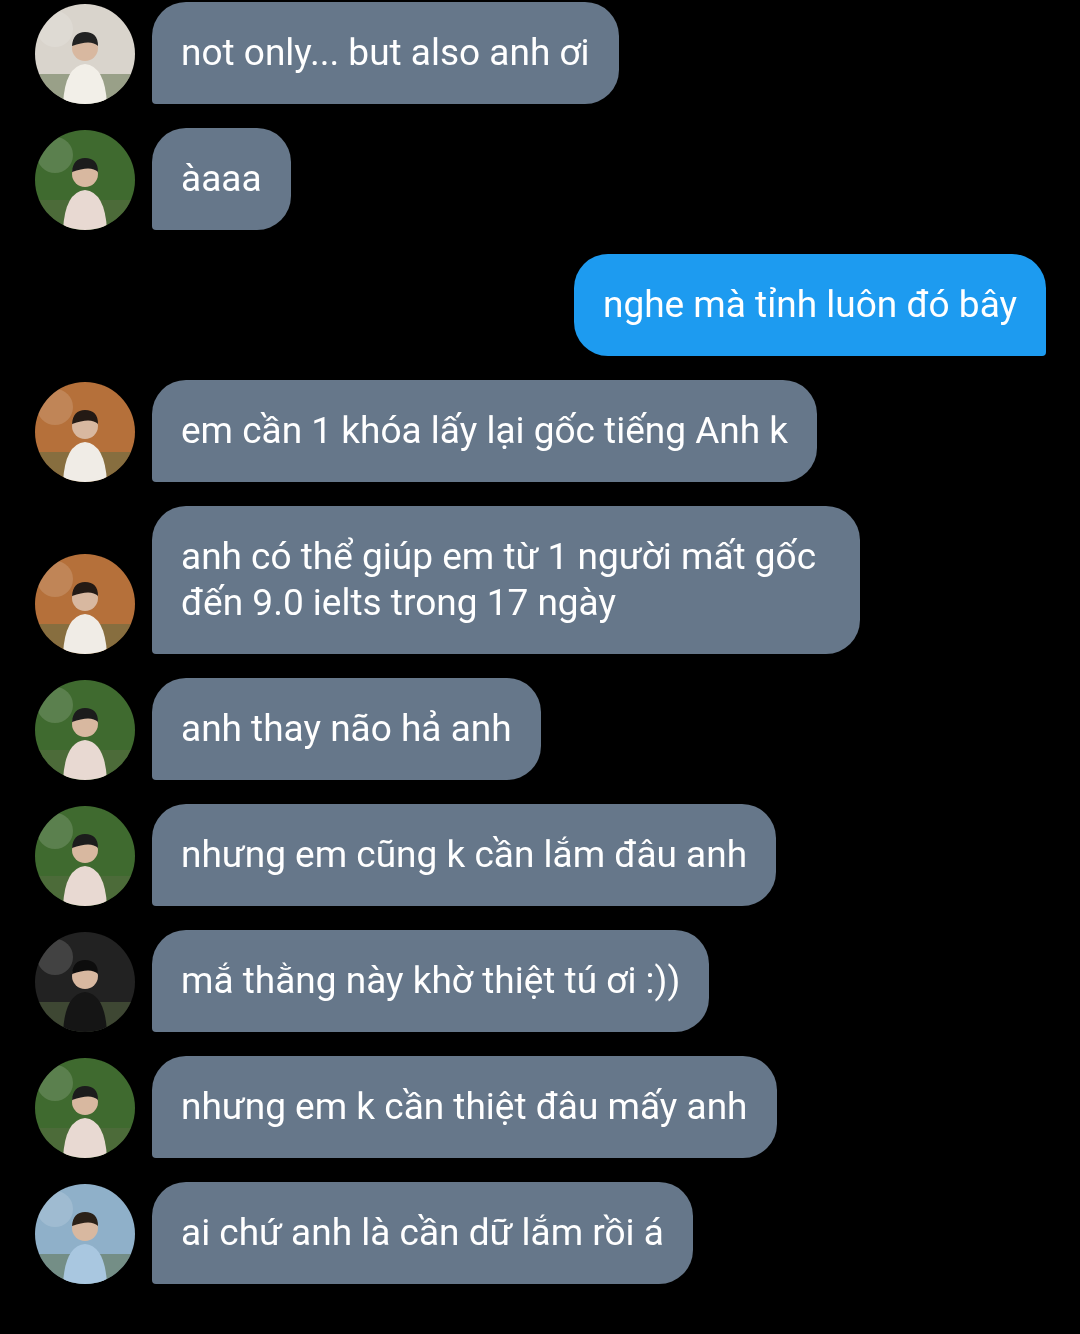 This screenshot has height=1334, width=1080. What do you see at coordinates (506, 580) in the screenshot?
I see `received-message-bubble: anh có thể giúp em từ 1 người mất gốc đến 9.0 ielts trong 17 ngày` at bounding box center [506, 580].